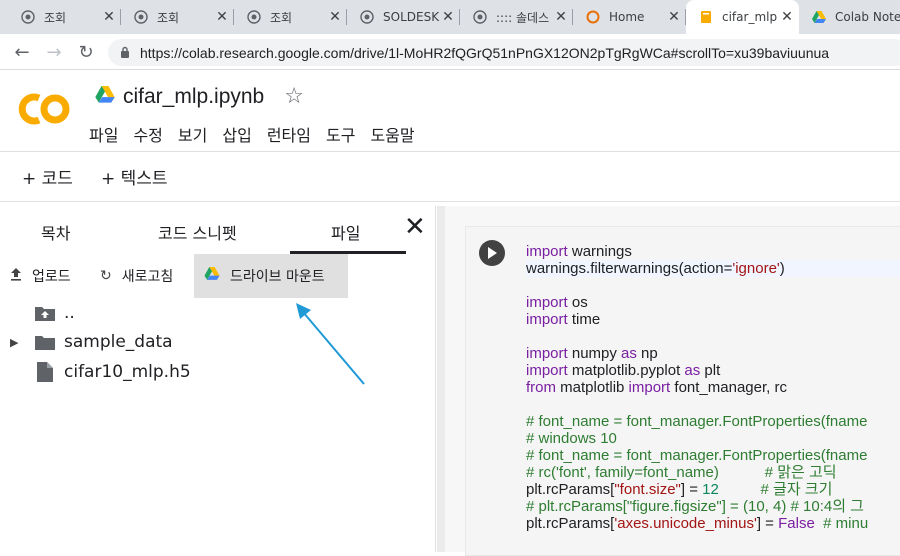  I want to click on expand-arrow-icon: ▶, so click(18, 342).